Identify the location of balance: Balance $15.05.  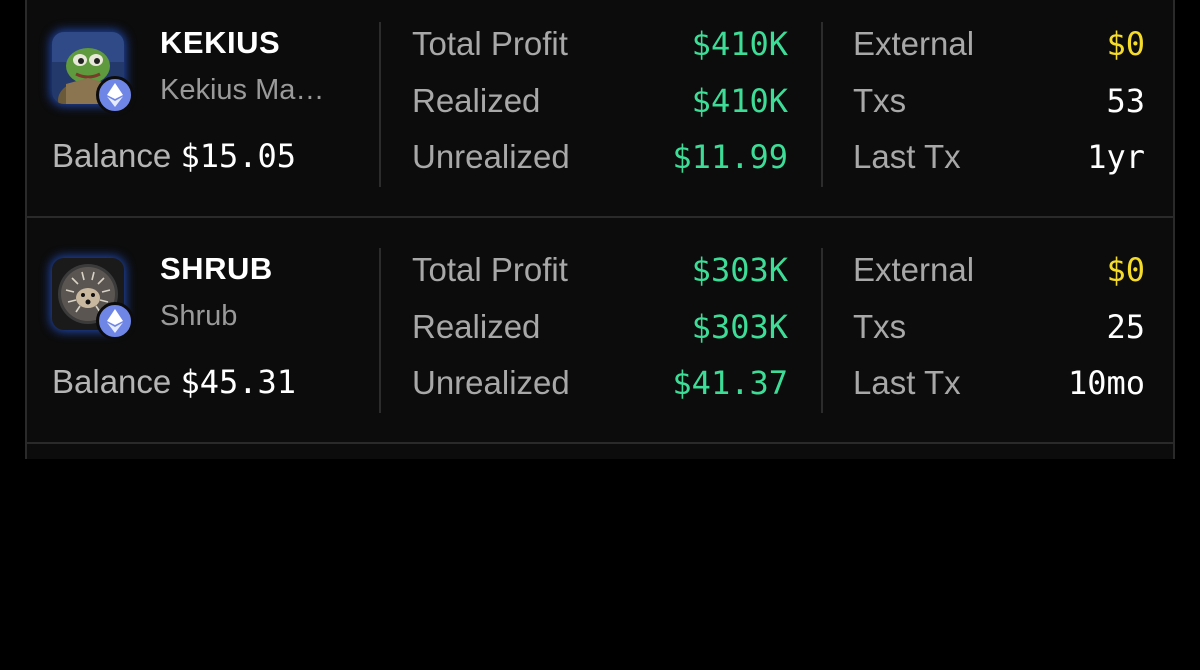
(174, 156).